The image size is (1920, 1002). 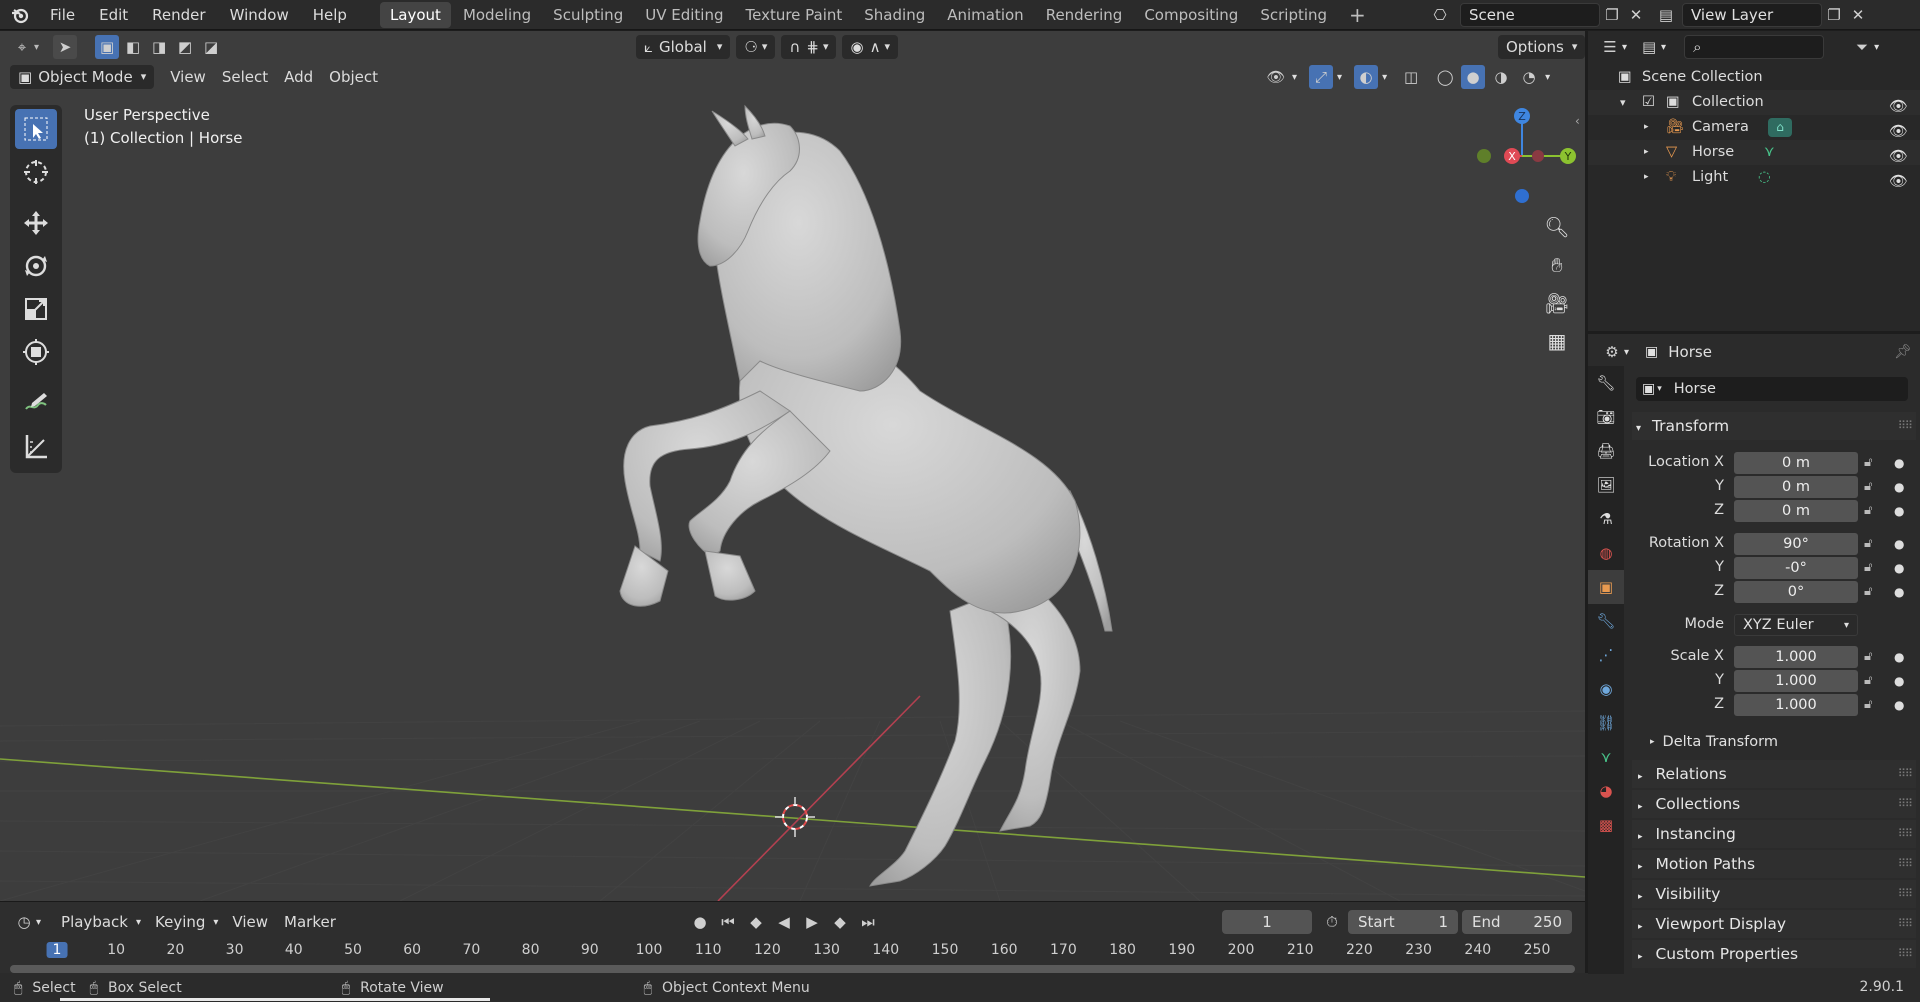 What do you see at coordinates (1300, 950) in the screenshot?
I see `ruler-tick-label: 210` at bounding box center [1300, 950].